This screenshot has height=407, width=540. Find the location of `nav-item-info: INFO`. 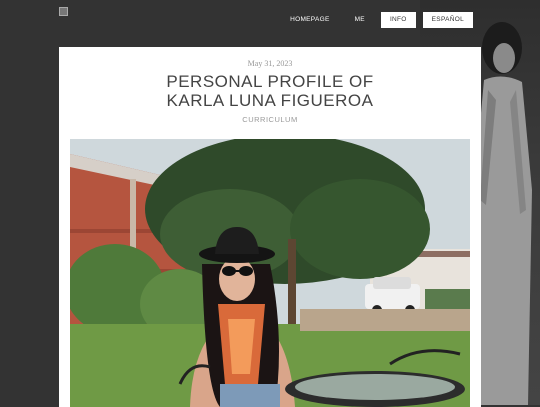

nav-item-info: INFO is located at coordinates (398, 20).